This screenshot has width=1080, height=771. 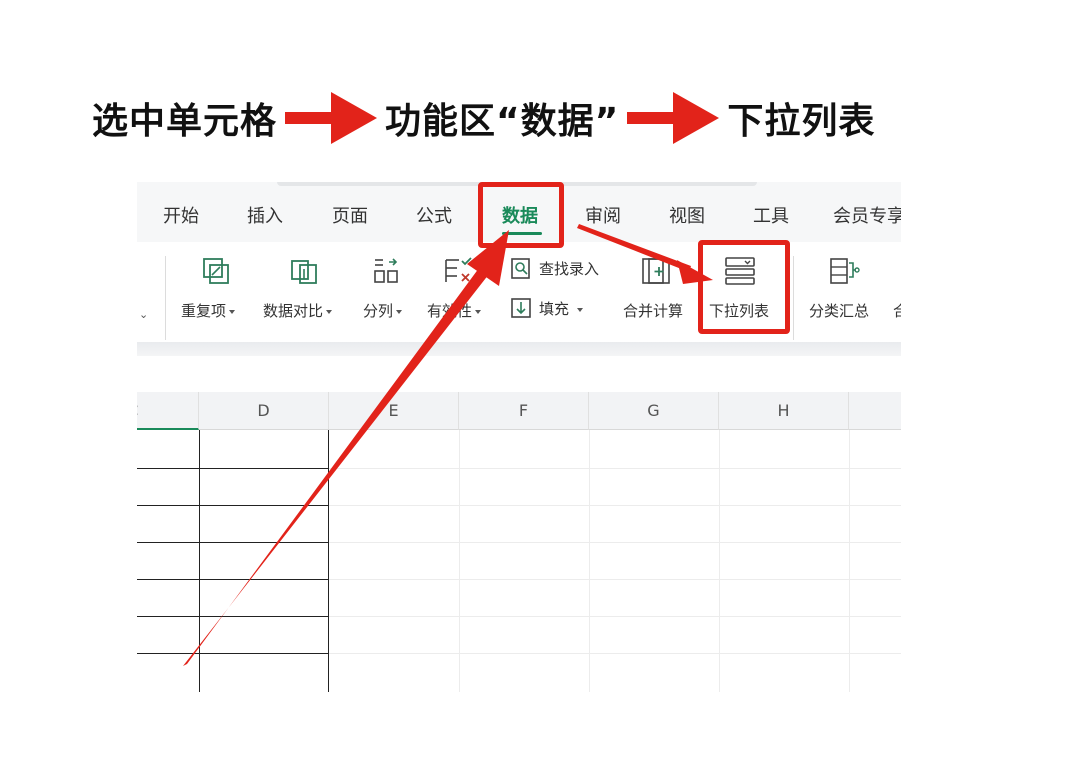 I want to click on instruction-step-select-cell: 选中单元格, so click(x=185, y=121).